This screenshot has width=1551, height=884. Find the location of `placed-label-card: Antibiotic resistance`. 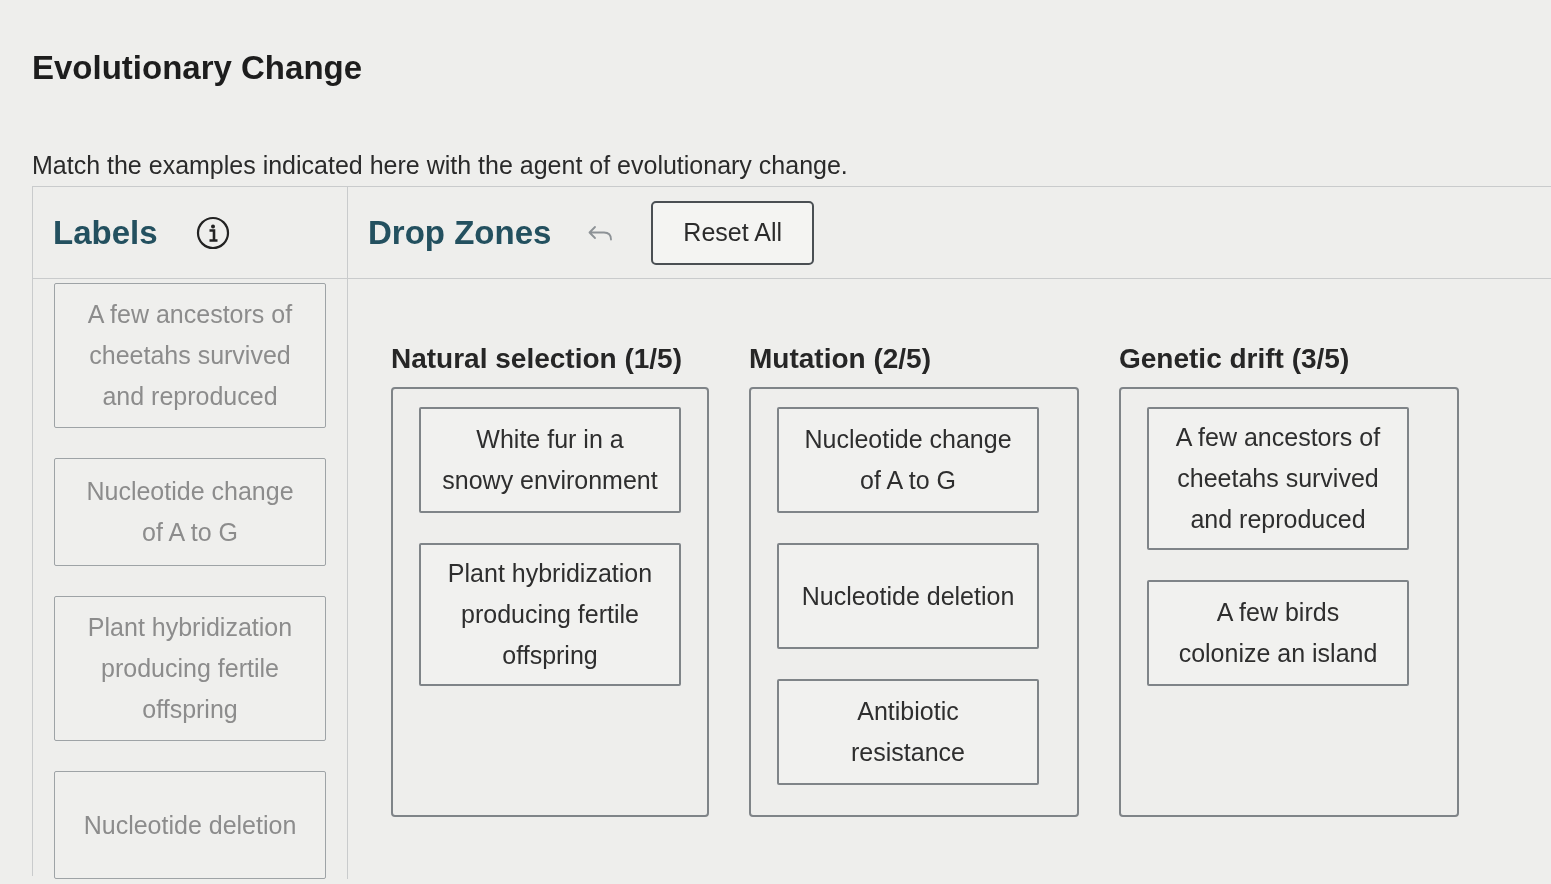

placed-label-card: Antibiotic resistance is located at coordinates (908, 732).